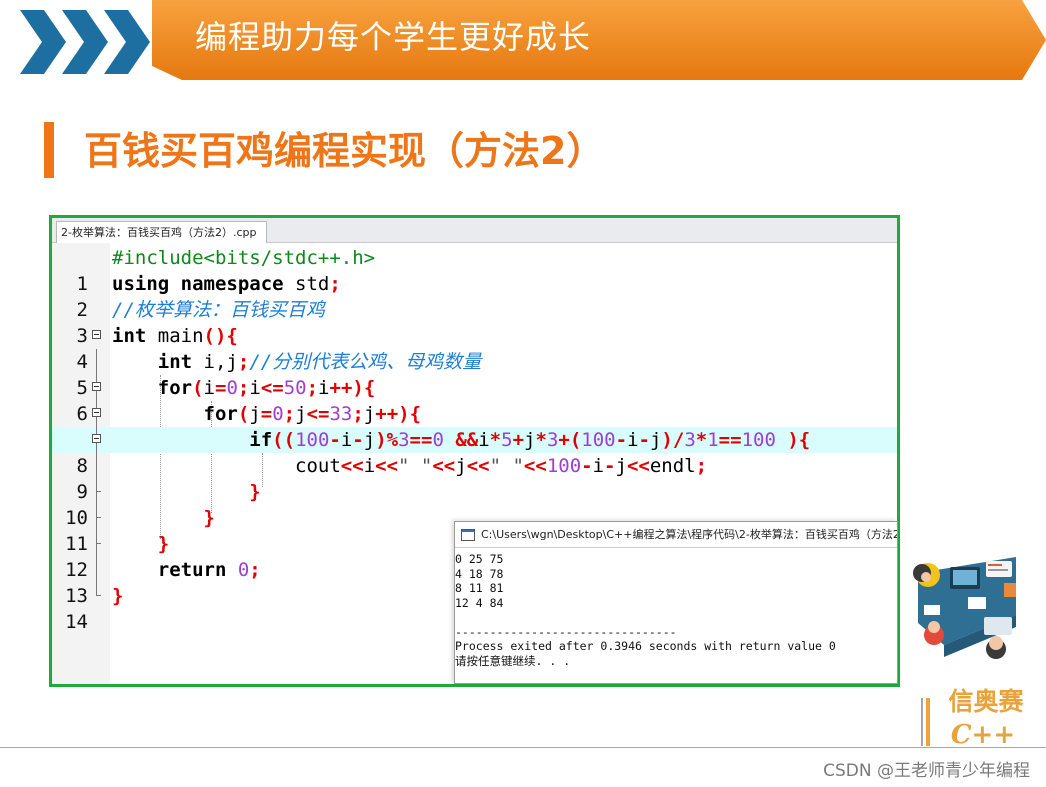 This screenshot has height=787, width=1046. Describe the element at coordinates (175, 336) in the screenshot. I see `identifier-main: main` at that location.